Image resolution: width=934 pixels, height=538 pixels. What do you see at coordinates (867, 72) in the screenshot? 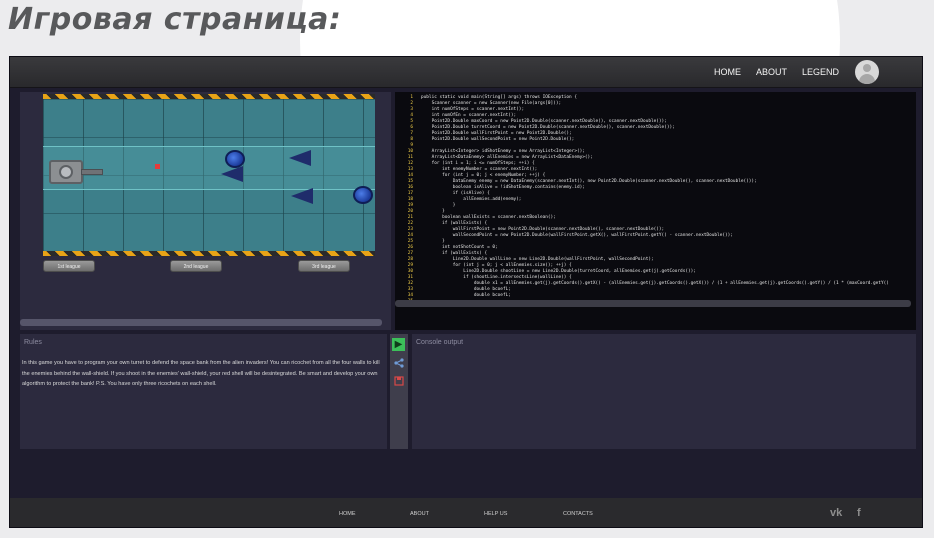
I see `avatar-icon` at bounding box center [867, 72].